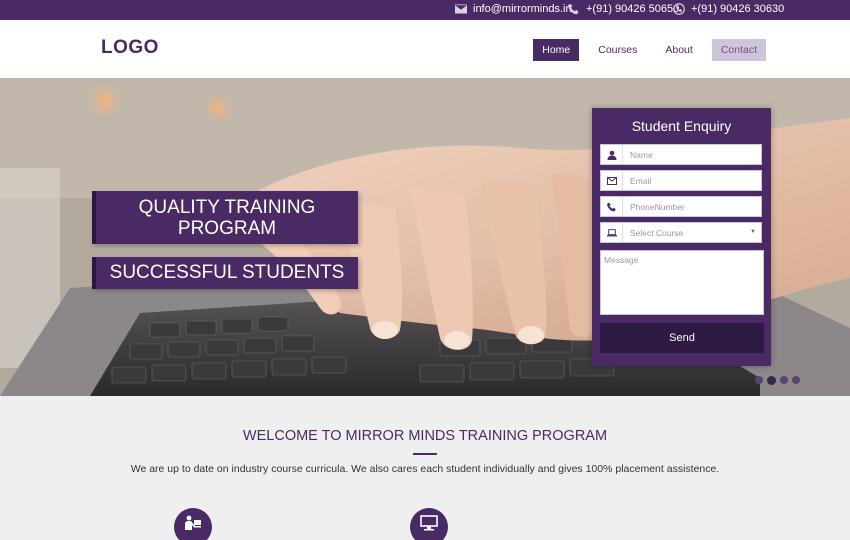  I want to click on email-placeholder: Email, so click(641, 180).